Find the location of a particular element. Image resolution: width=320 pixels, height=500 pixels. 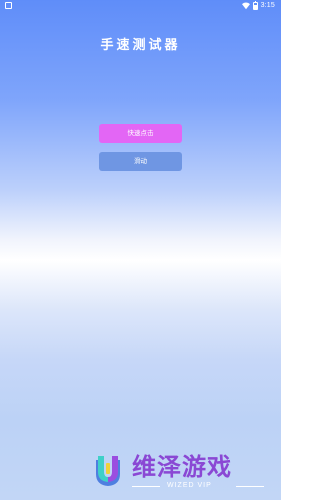

status-bar: 3:15 is located at coordinates (140, 6).